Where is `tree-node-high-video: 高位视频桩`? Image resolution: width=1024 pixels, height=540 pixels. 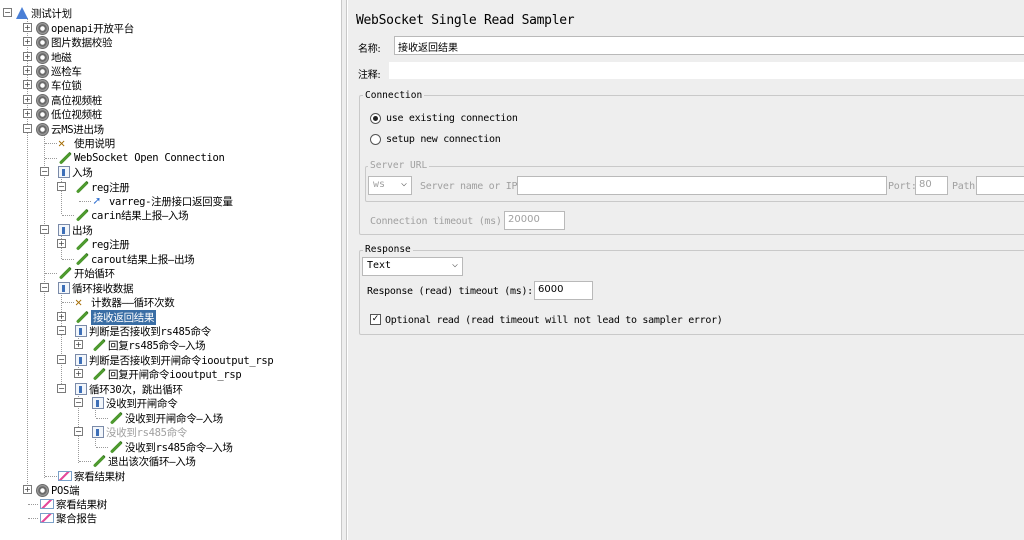
tree-node-high-video: 高位视频桩 is located at coordinates (69, 100).